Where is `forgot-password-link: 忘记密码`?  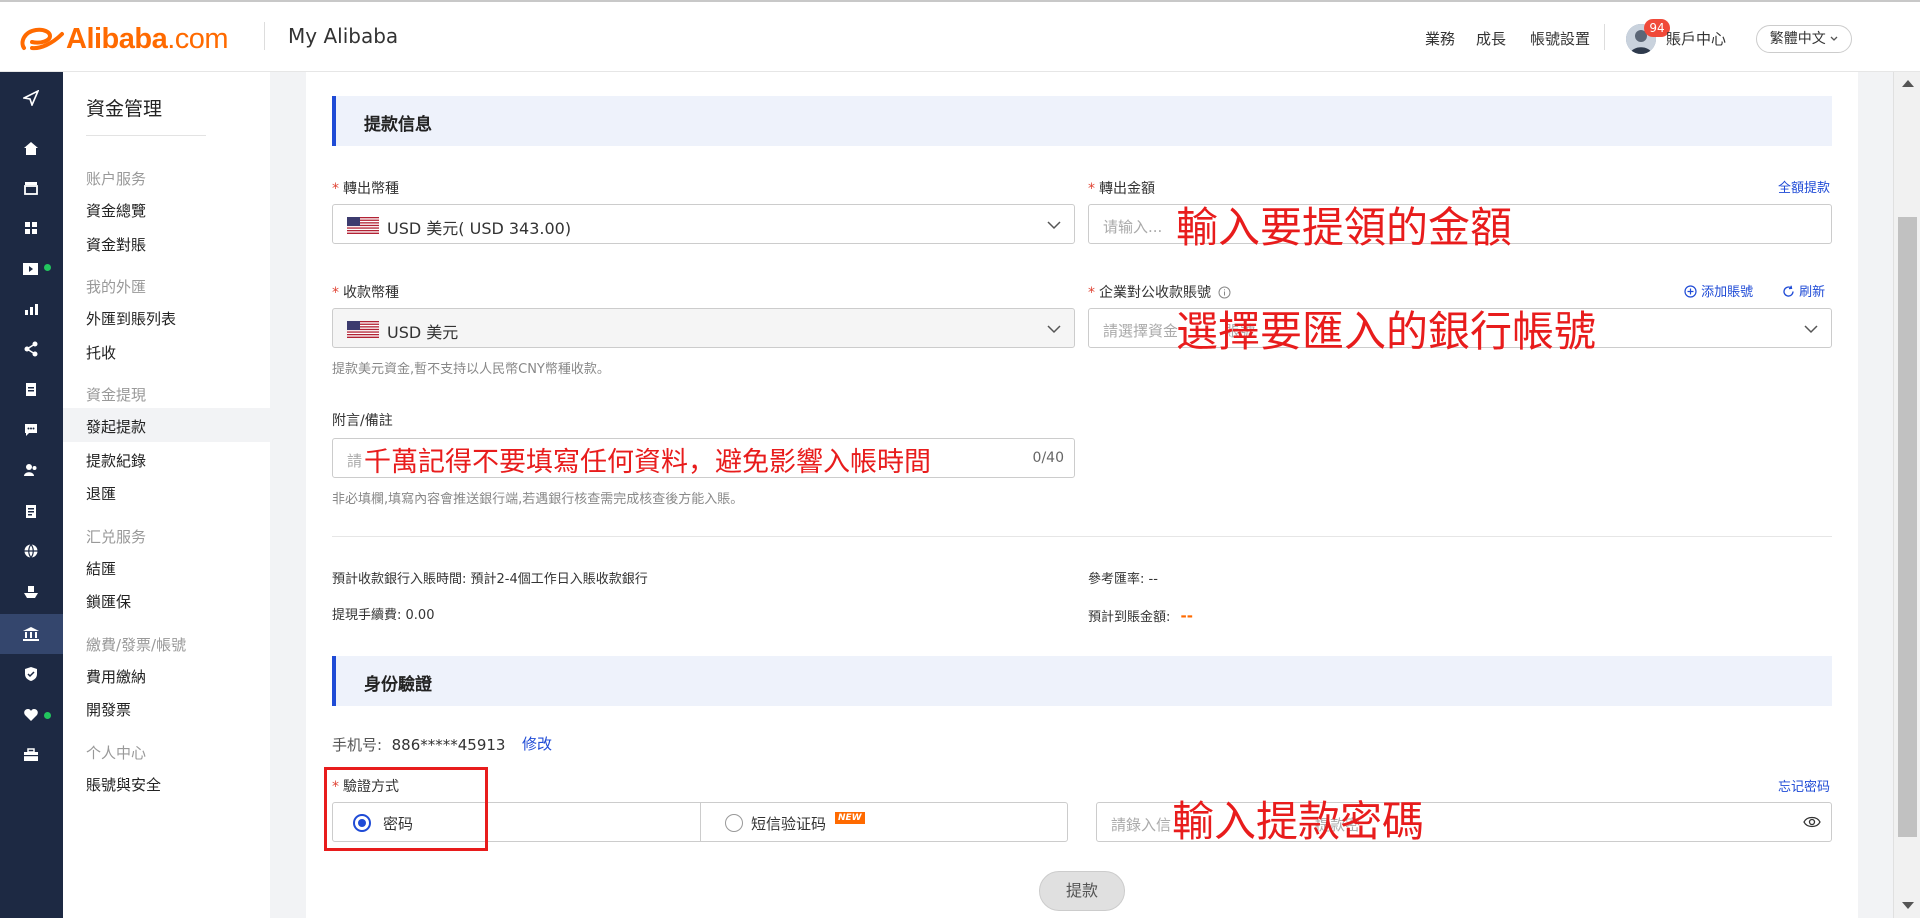
forgot-password-link: 忘记密码 is located at coordinates (1804, 785).